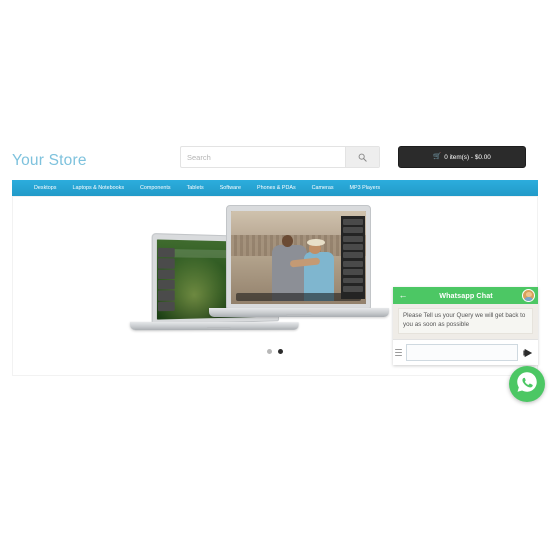  Describe the element at coordinates (365, 188) in the screenshot. I see `nav-item-mp3-players: MP3 Players` at that location.